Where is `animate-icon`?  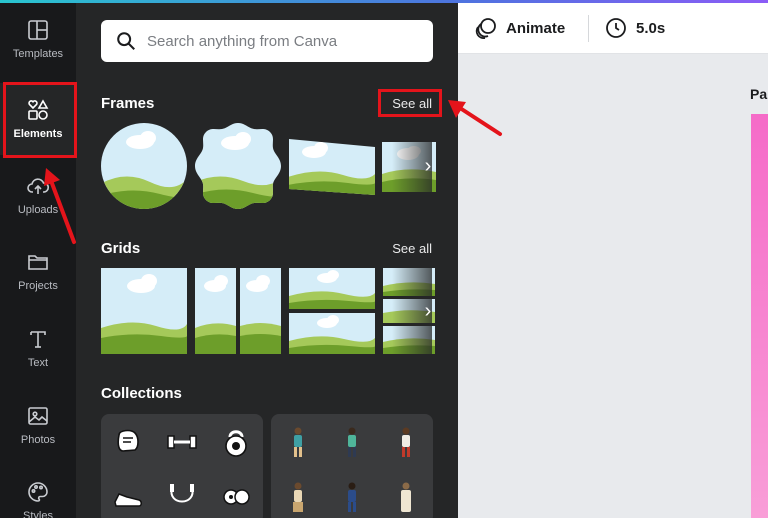 animate-icon is located at coordinates (485, 28).